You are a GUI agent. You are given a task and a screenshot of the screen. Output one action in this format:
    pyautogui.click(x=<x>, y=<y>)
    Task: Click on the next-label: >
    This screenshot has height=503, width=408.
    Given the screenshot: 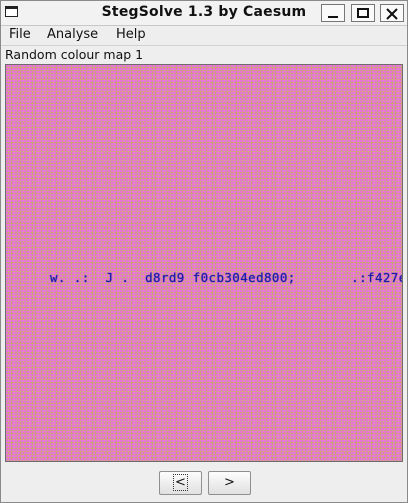 What is the action you would take?
    pyautogui.click(x=229, y=482)
    